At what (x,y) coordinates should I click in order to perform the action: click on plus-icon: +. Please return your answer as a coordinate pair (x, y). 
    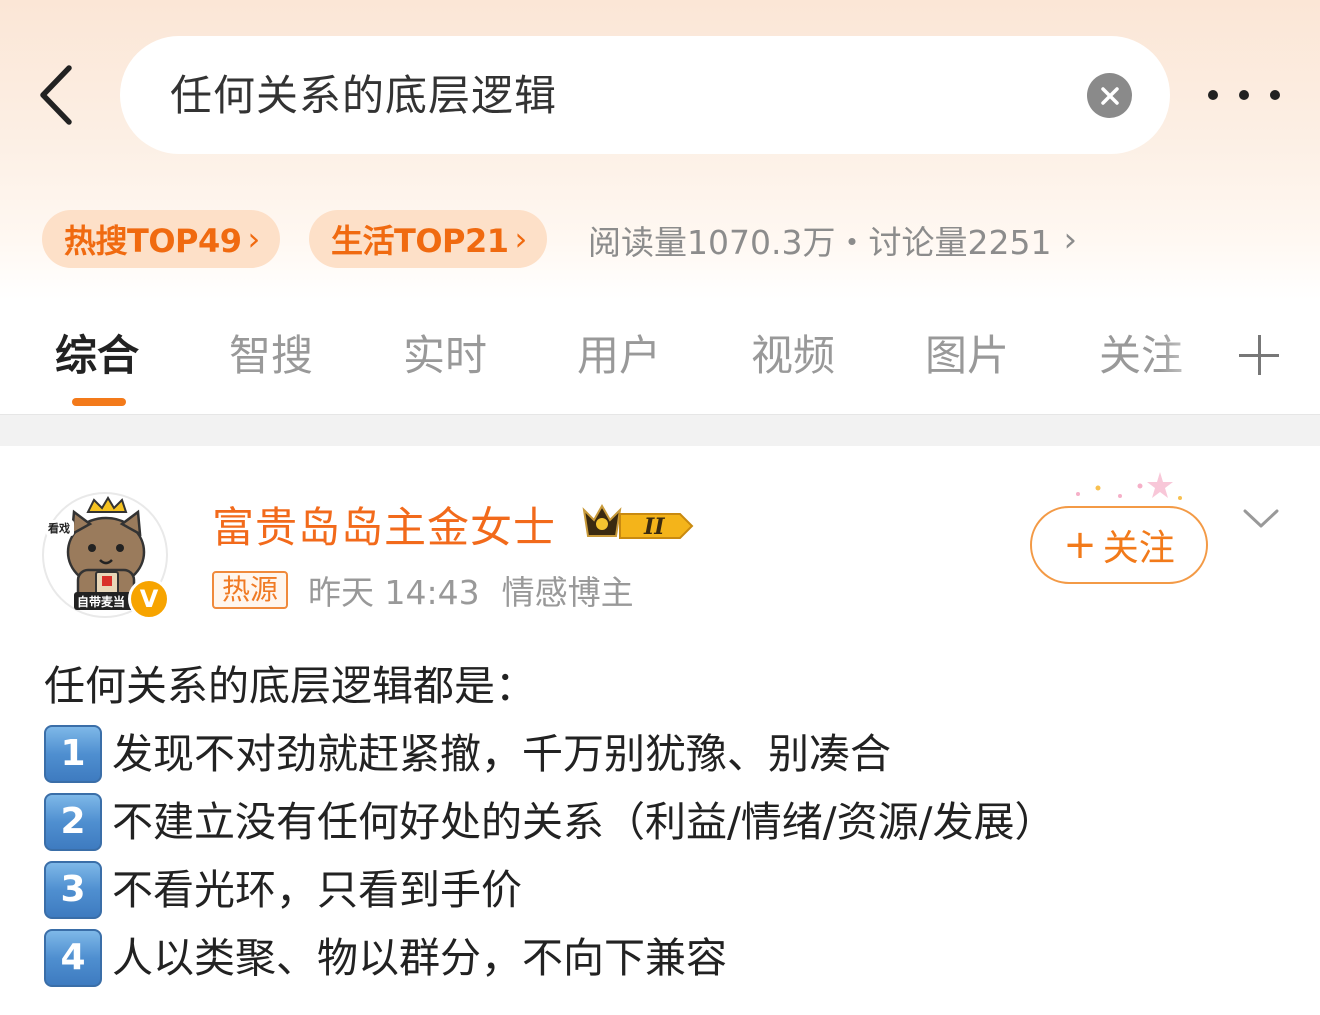
    Looking at the image, I should click on (1080, 545).